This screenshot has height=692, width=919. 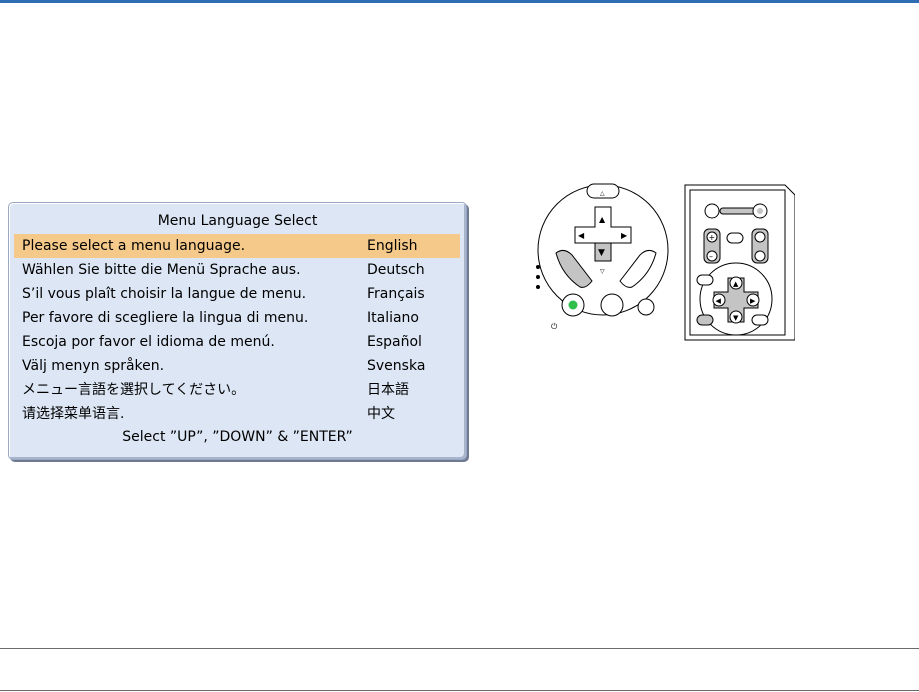 I want to click on option-language: 中文, so click(x=381, y=414).